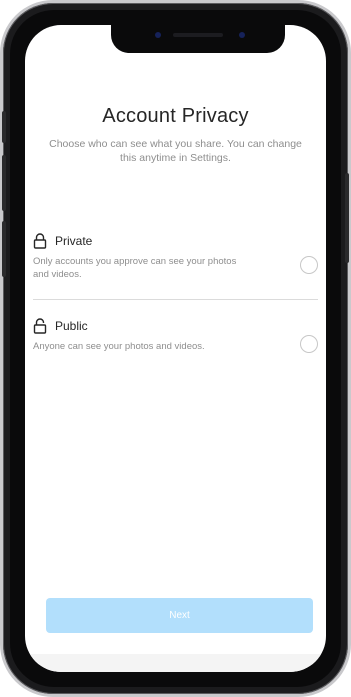  What do you see at coordinates (179, 615) in the screenshot?
I see `next-button: Next` at bounding box center [179, 615].